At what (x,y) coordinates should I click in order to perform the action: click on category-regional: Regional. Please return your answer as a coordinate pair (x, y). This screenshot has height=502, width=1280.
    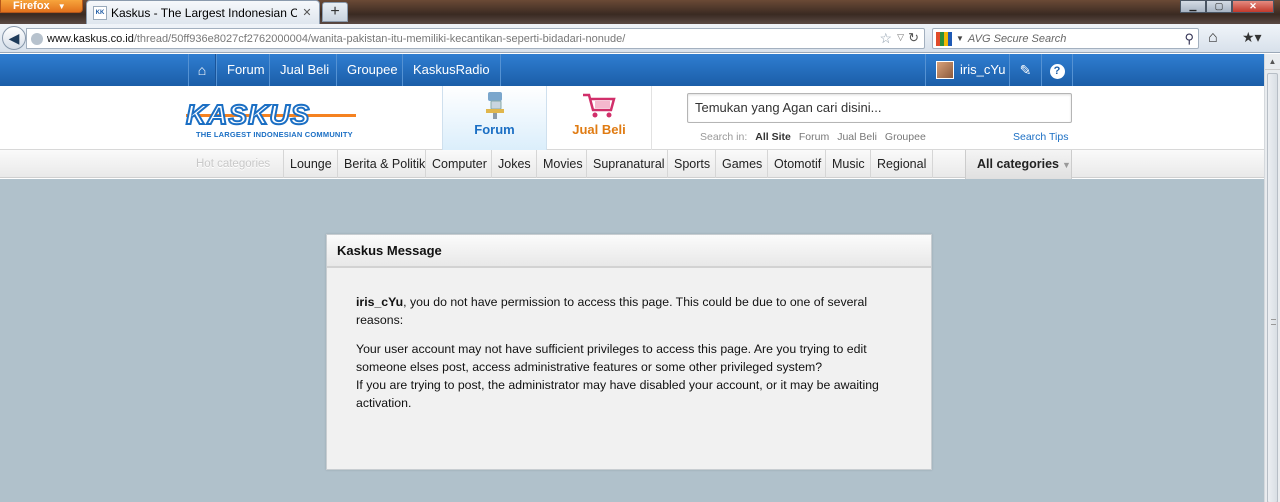
    Looking at the image, I should click on (902, 164).